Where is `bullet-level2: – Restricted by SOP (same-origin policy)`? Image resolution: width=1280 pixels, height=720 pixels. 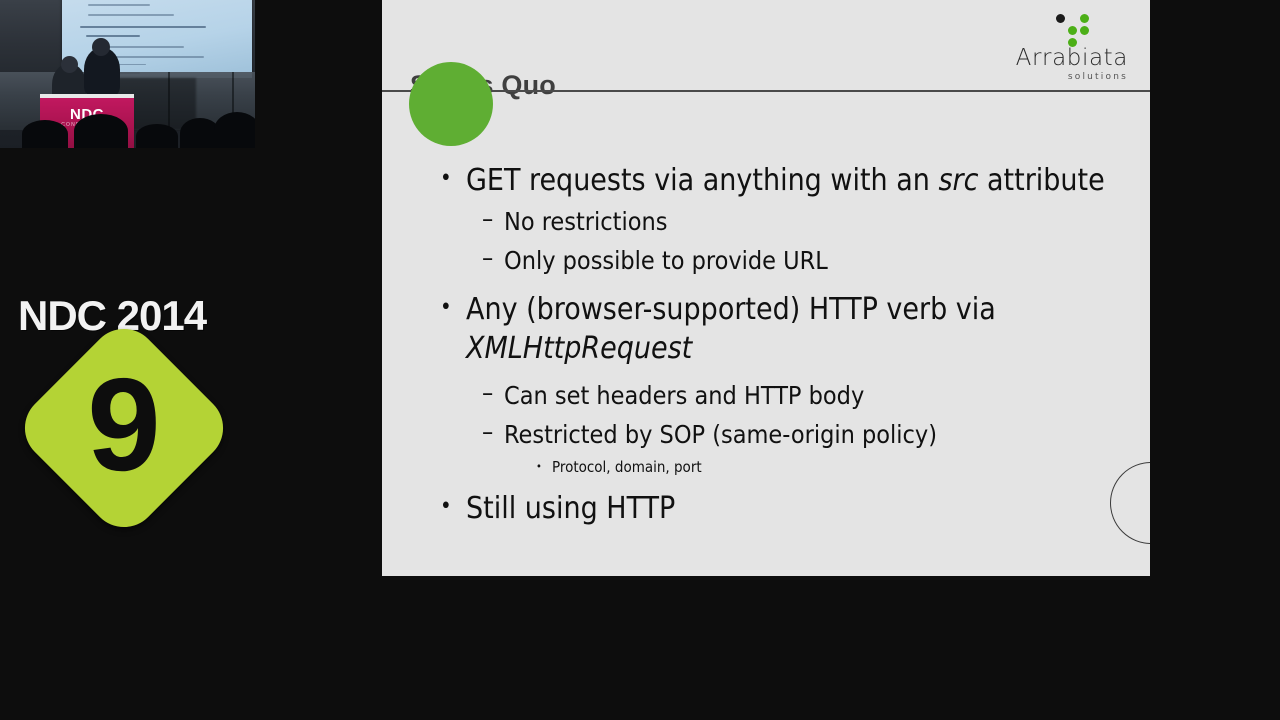 bullet-level2: – Restricted by SOP (same-origin policy) is located at coordinates (806, 435).